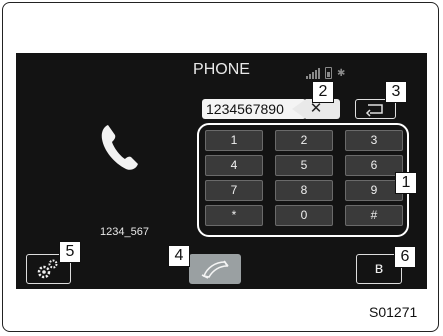 The height and width of the screenshot is (336, 443). Describe the element at coordinates (396, 92) in the screenshot. I see `callout-3: 3` at that location.